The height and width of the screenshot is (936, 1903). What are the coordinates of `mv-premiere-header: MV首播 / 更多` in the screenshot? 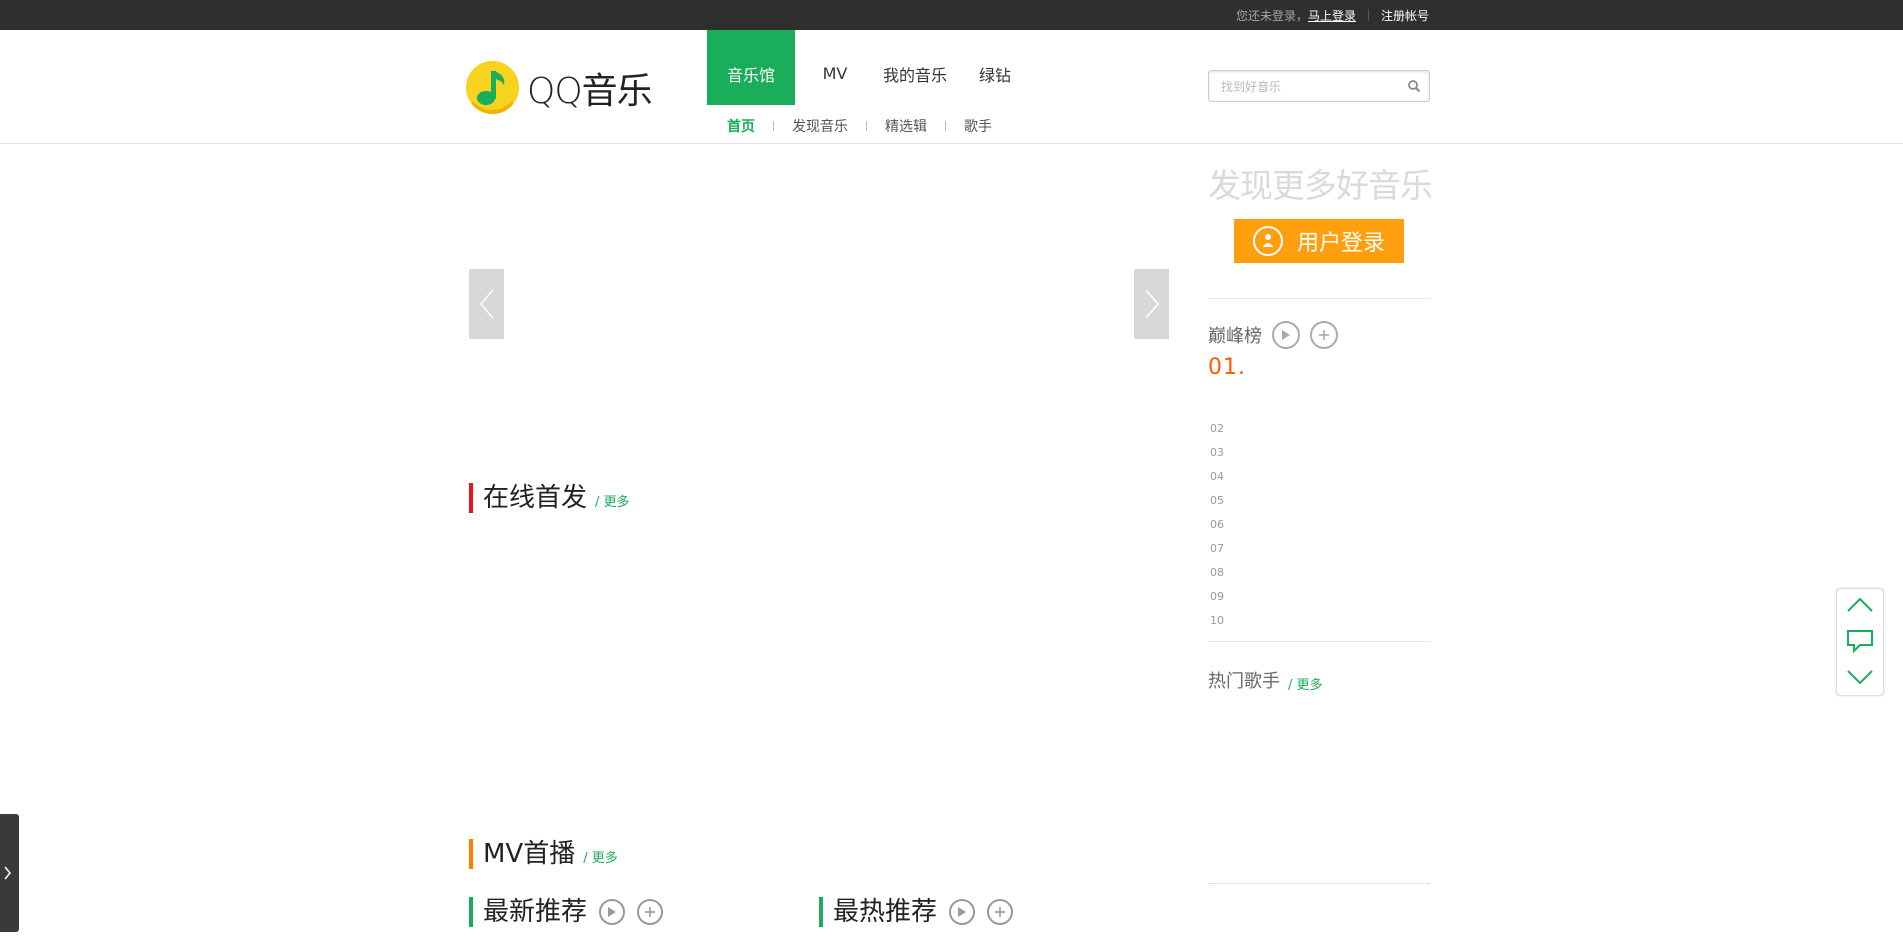 It's located at (543, 854).